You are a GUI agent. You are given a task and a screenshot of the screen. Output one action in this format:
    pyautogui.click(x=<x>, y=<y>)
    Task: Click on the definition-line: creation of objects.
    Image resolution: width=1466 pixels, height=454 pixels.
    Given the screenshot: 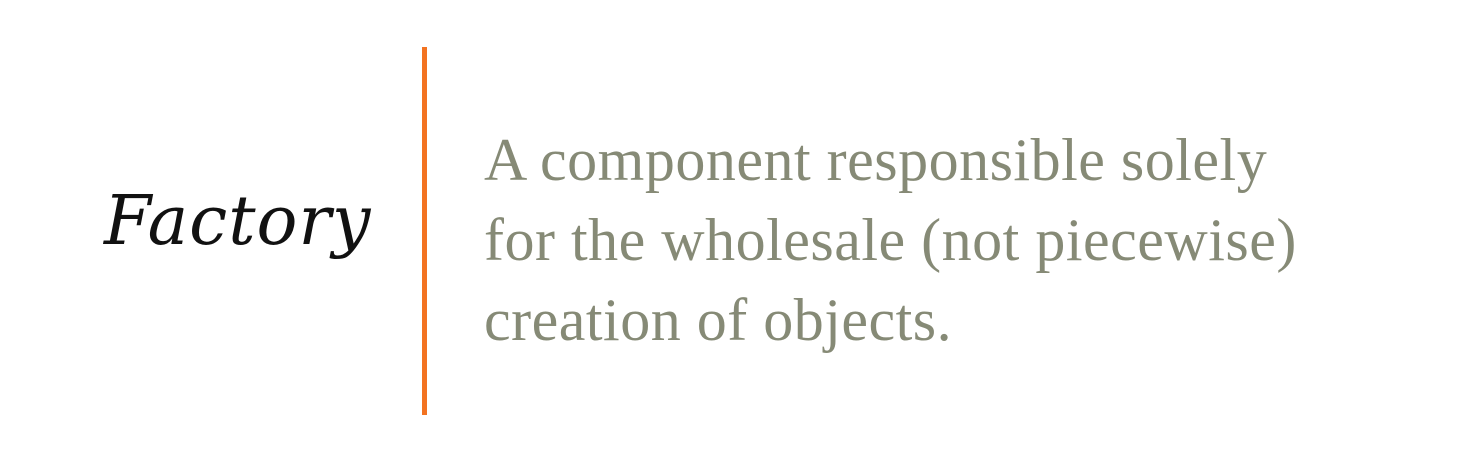 What is the action you would take?
    pyautogui.click(x=718, y=320)
    